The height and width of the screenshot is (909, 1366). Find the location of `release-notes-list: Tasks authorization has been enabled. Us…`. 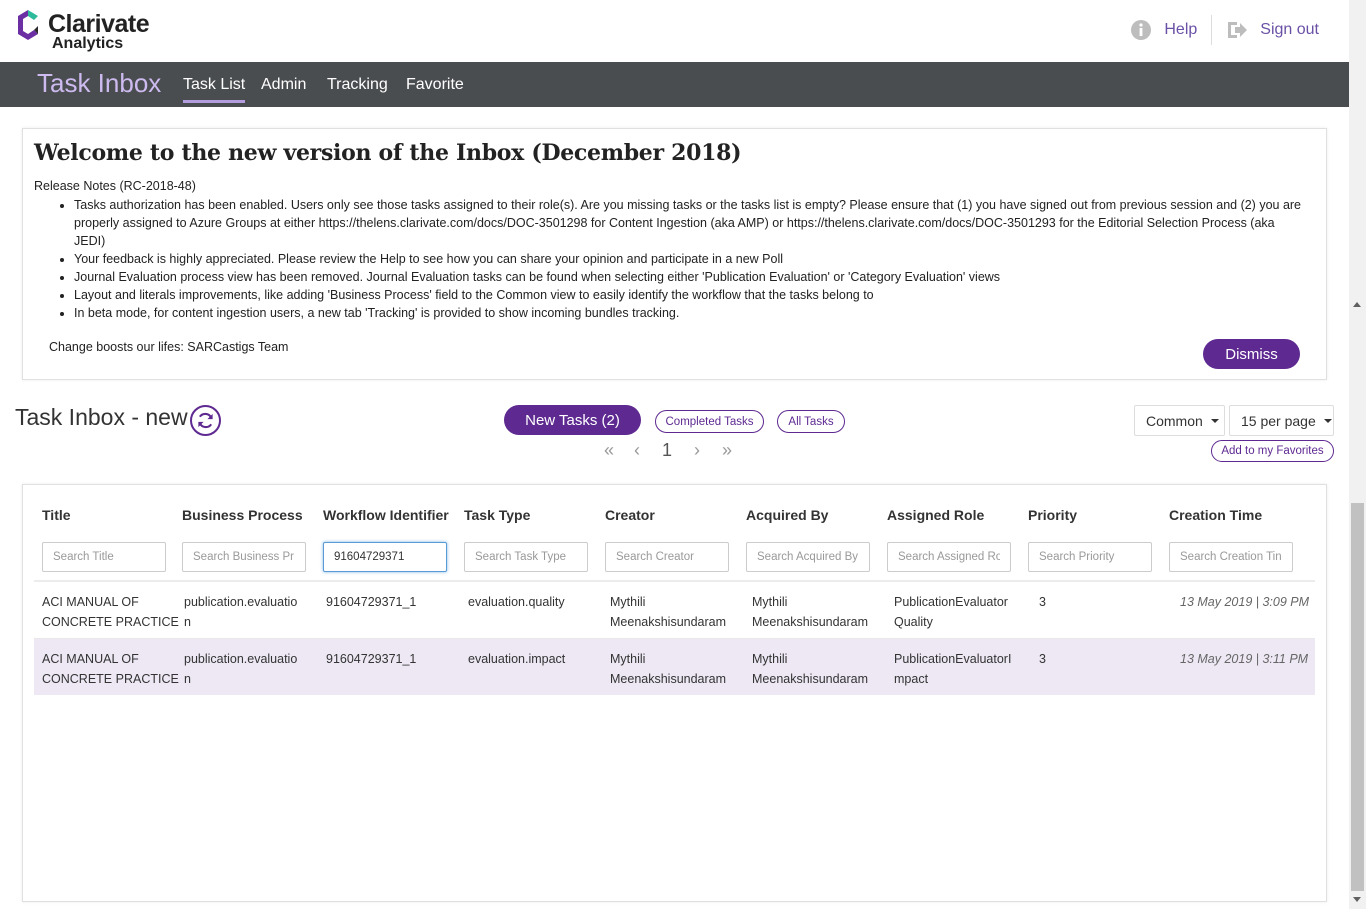

release-notes-list: Tasks authorization has been enabled. Us… is located at coordinates (690, 259).